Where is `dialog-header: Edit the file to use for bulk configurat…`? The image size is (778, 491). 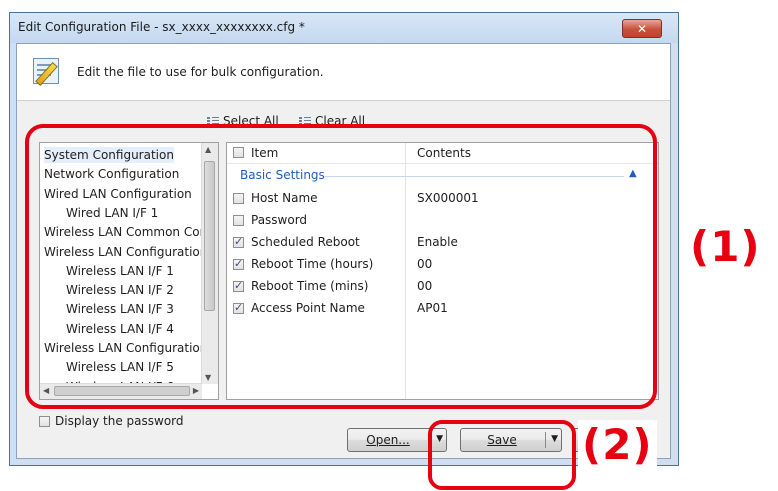
dialog-header: Edit the file to use for bulk configurat… is located at coordinates (343, 72).